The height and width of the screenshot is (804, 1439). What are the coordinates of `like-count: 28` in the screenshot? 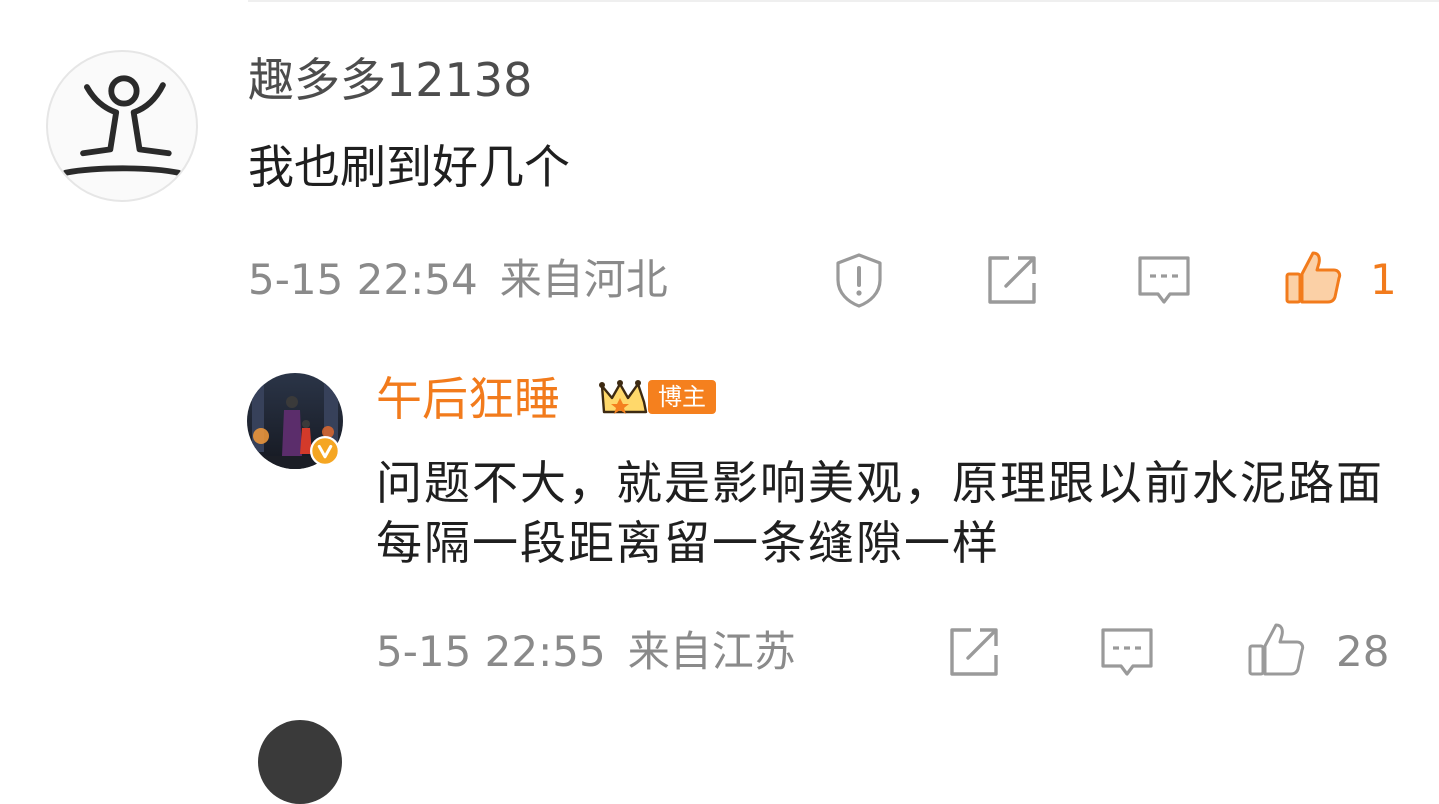 It's located at (1363, 651).